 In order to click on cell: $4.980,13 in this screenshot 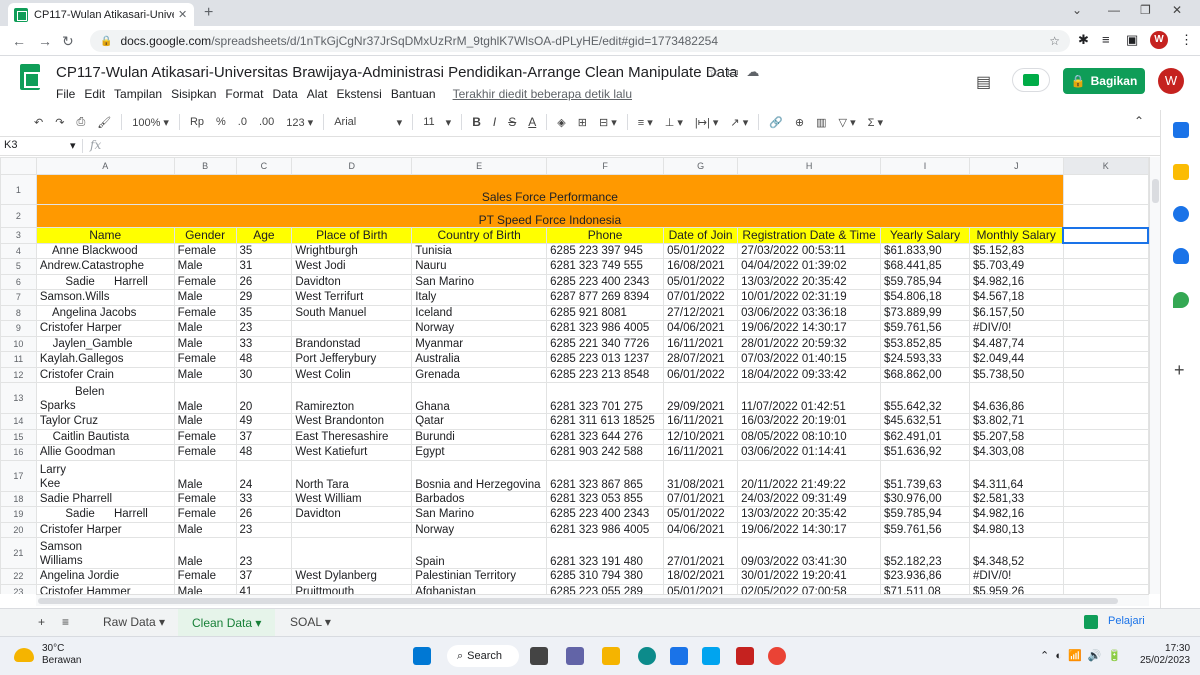, I will do `click(1016, 529)`.